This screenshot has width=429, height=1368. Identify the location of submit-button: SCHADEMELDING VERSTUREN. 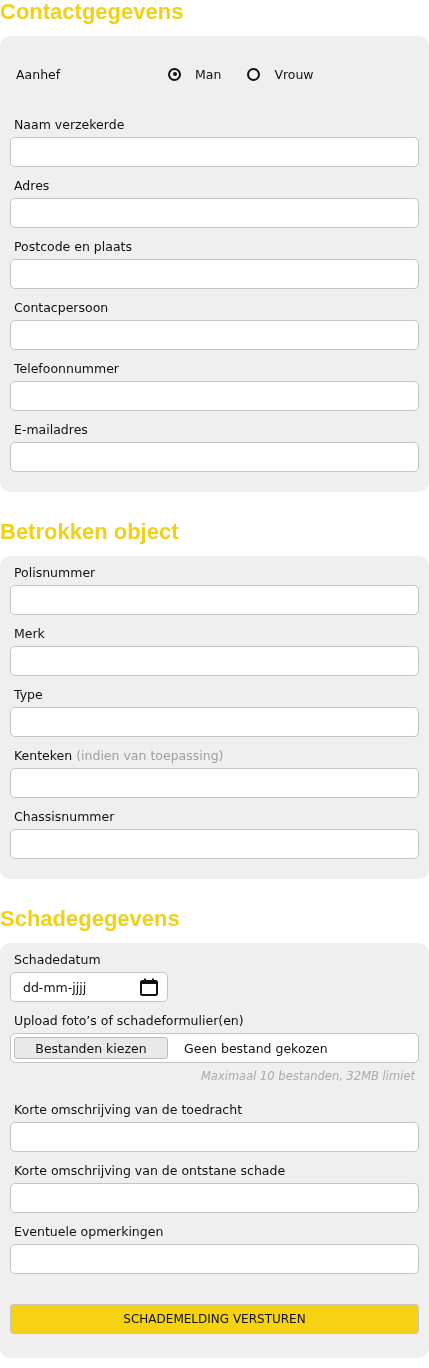
(214, 1319).